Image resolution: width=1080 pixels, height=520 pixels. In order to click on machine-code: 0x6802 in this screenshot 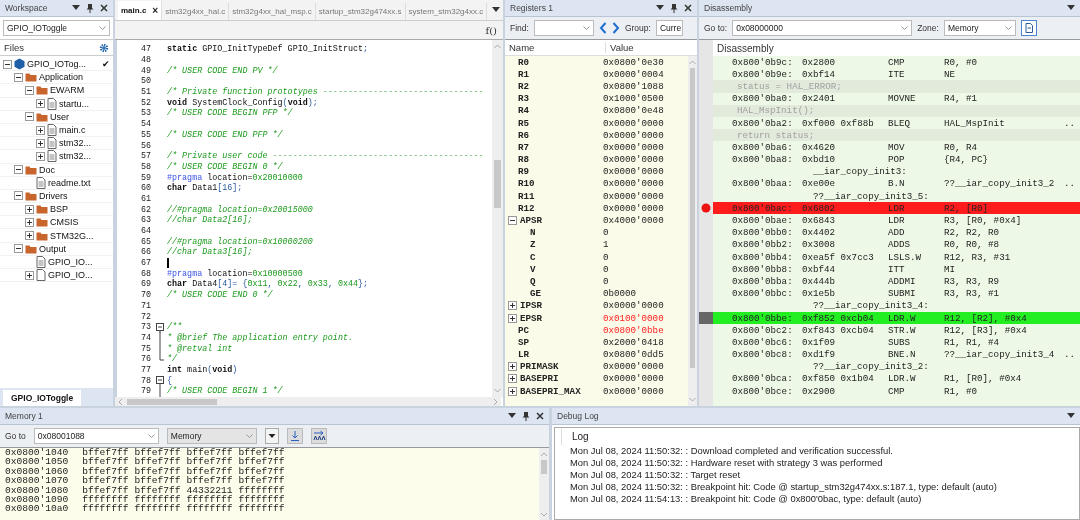, I will do `click(819, 208)`.